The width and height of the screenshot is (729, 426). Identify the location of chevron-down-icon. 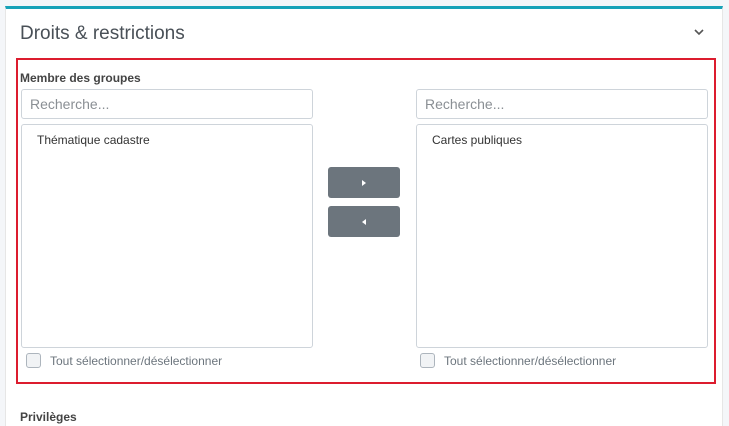
(699, 32).